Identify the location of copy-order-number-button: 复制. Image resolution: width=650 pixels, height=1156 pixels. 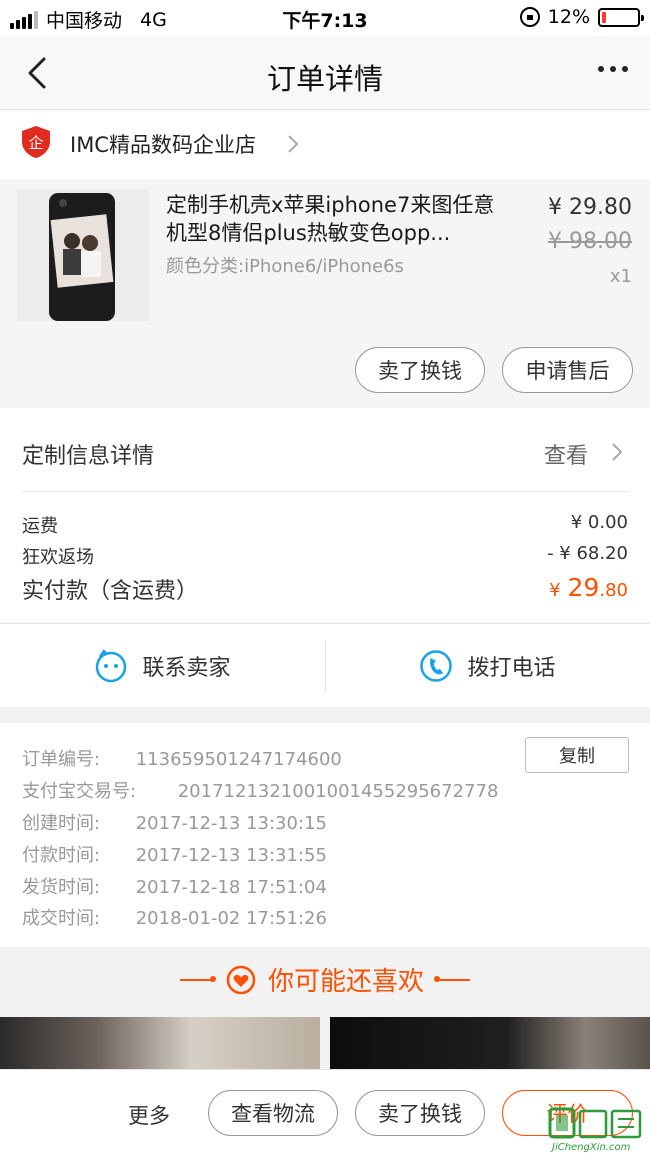
(577, 755).